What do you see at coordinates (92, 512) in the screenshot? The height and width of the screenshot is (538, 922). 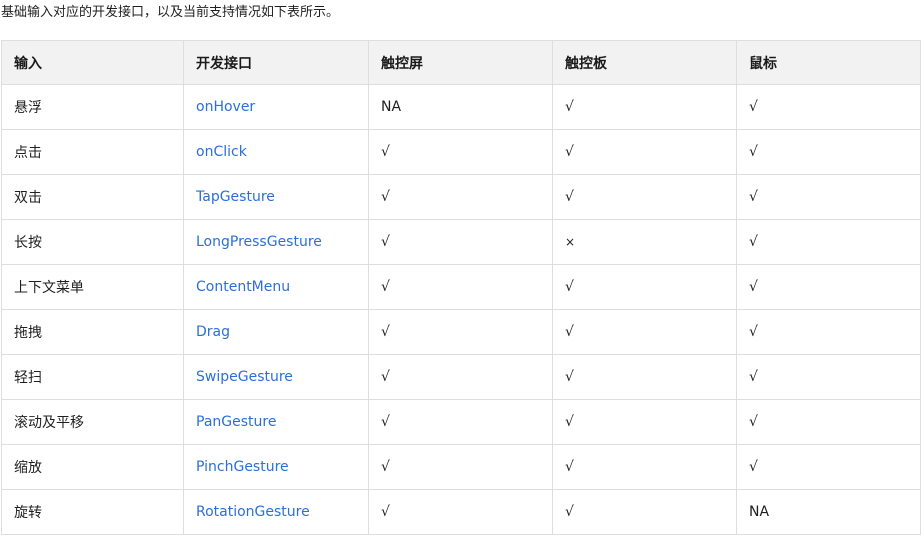 I see `input-cell: 旋转` at bounding box center [92, 512].